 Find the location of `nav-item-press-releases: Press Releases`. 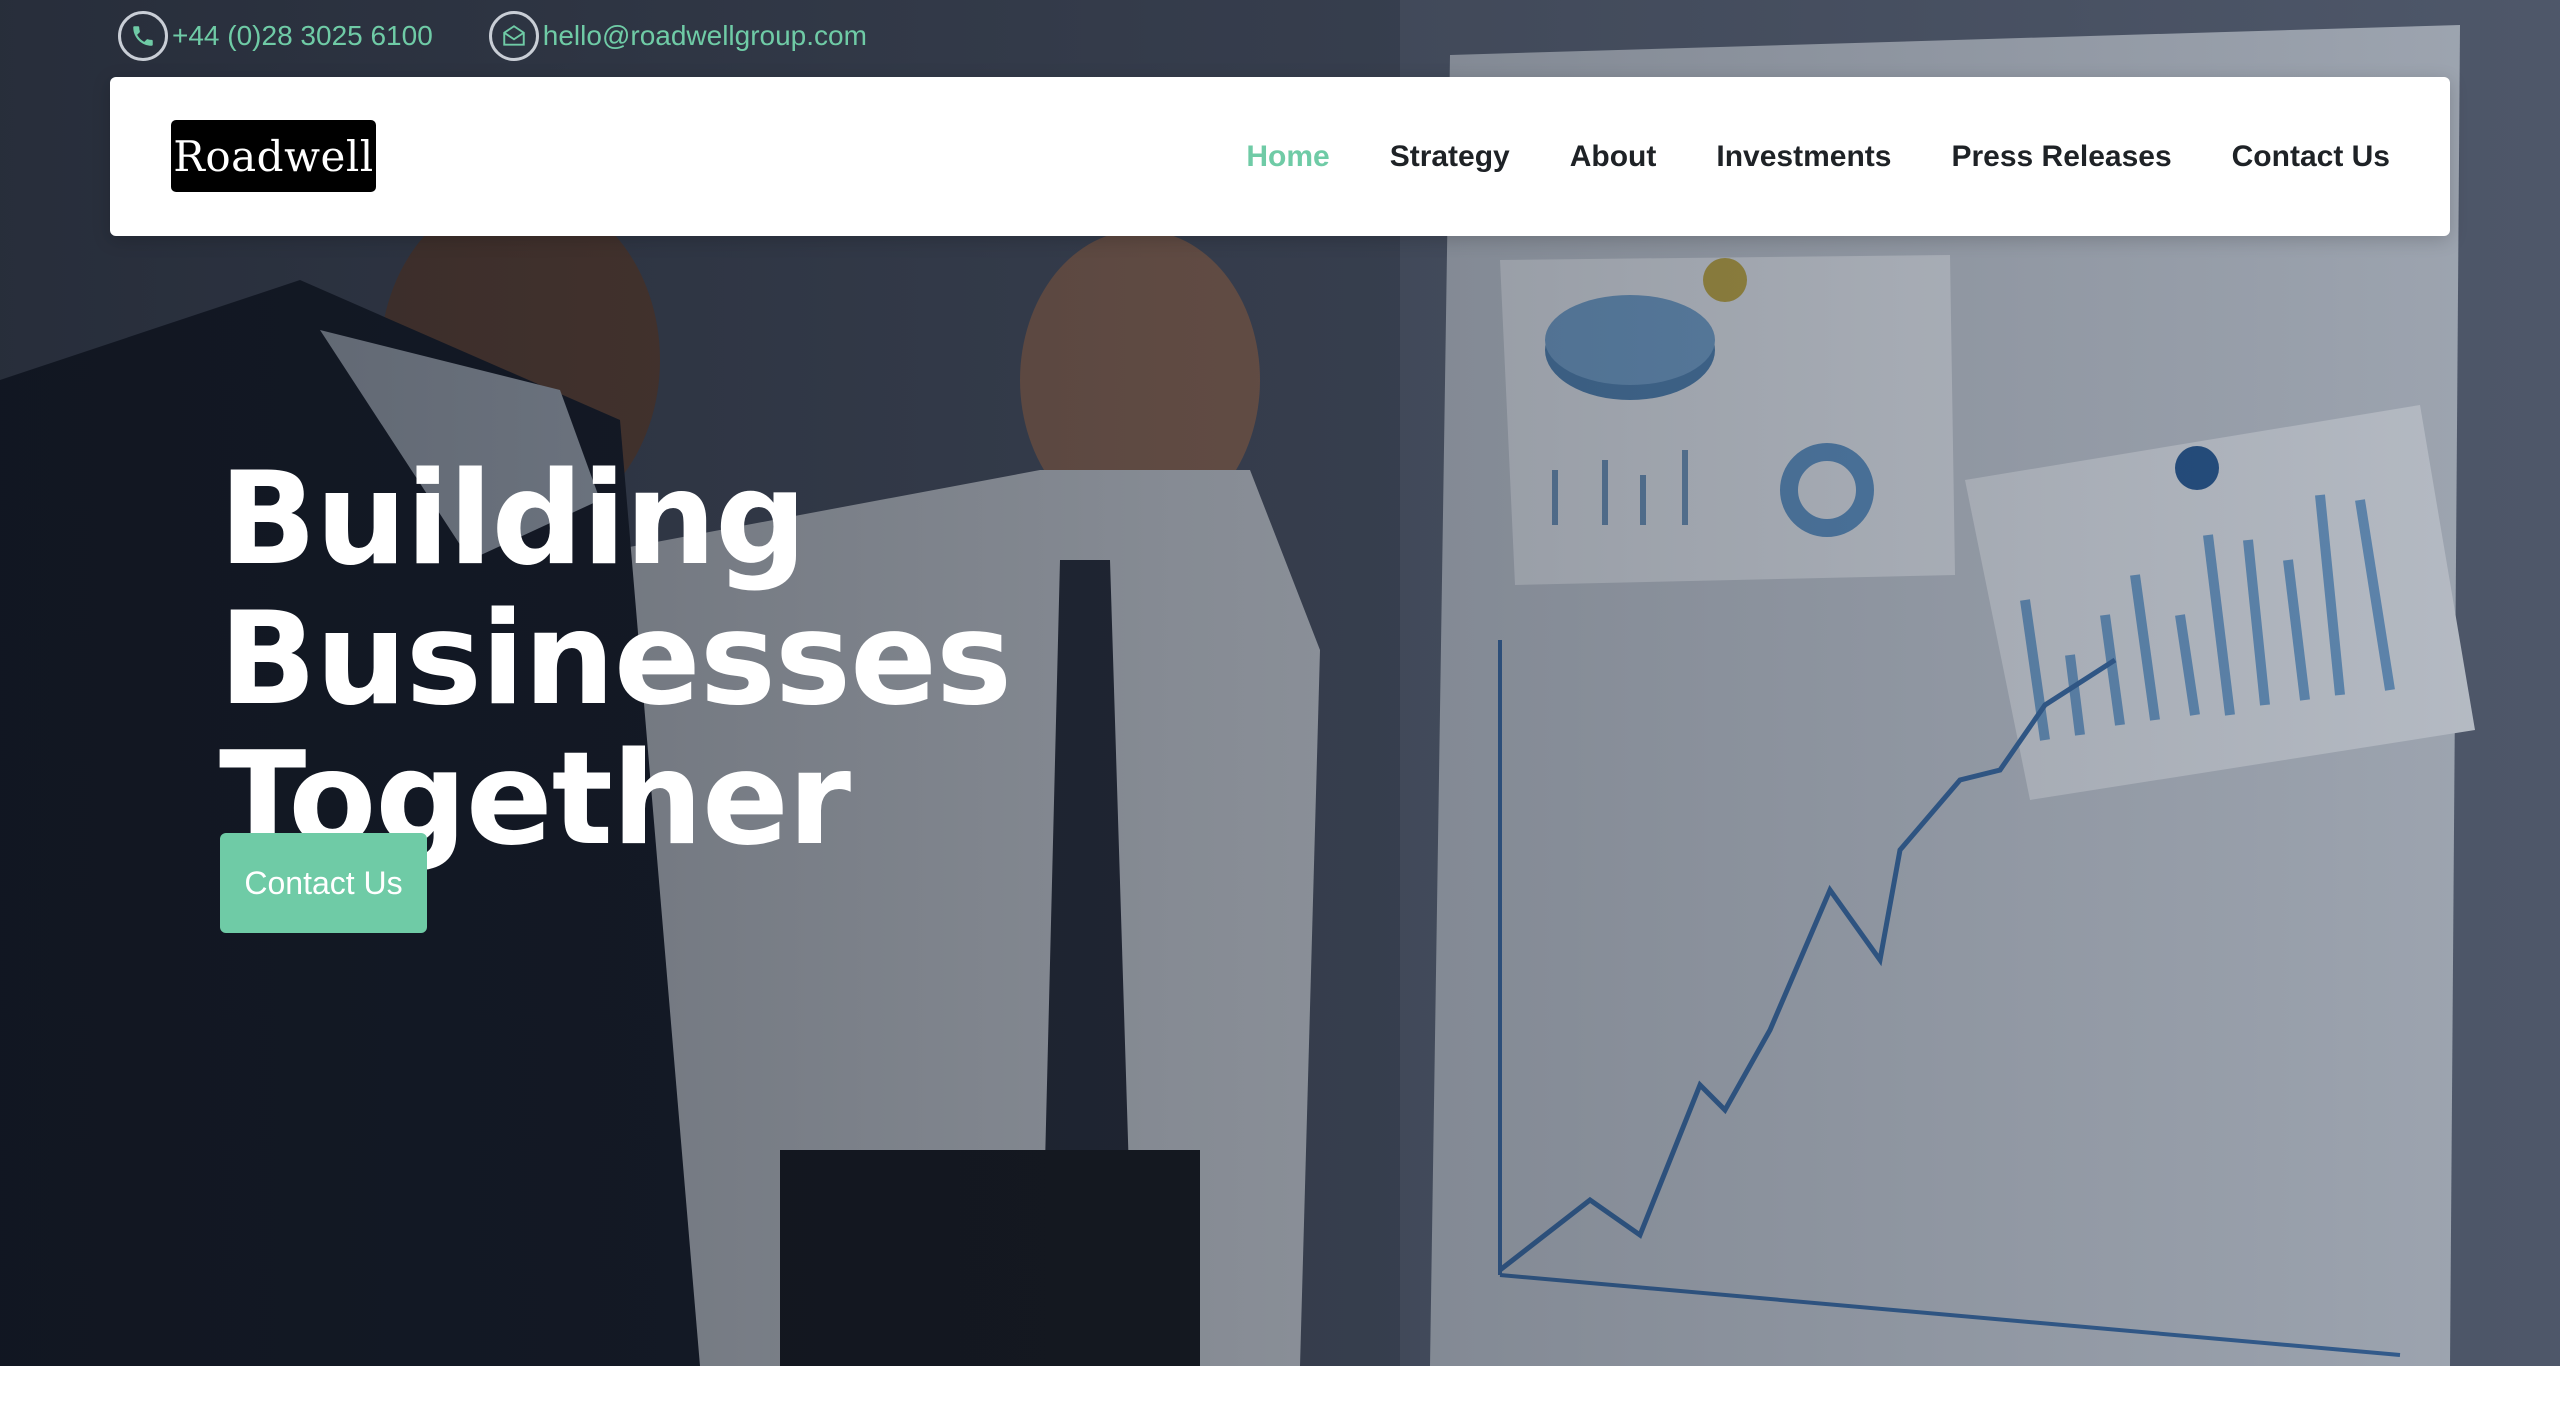

nav-item-press-releases: Press Releases is located at coordinates (2061, 157).